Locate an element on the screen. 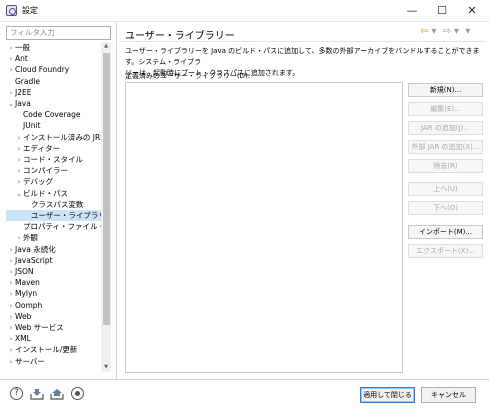  tree-item-label: クラスパス変数 is located at coordinates (57, 204).